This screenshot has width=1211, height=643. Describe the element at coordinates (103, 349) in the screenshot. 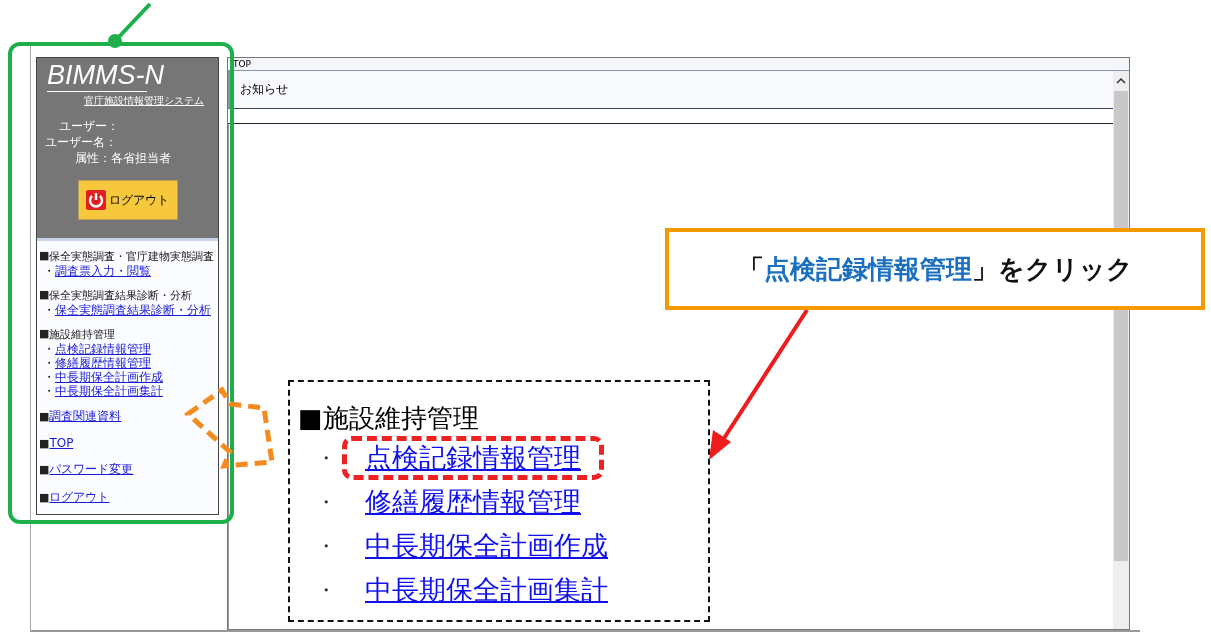

I see `menu-link: 点検記録情報管理` at that location.